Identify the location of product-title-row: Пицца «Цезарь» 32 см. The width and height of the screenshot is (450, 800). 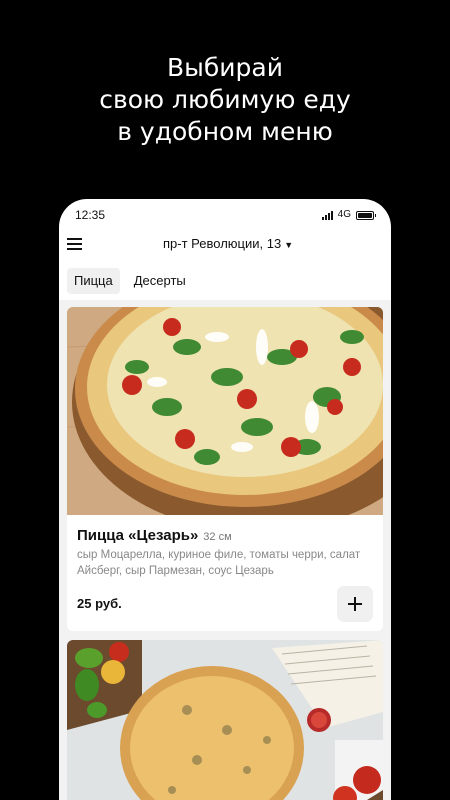
(154, 536).